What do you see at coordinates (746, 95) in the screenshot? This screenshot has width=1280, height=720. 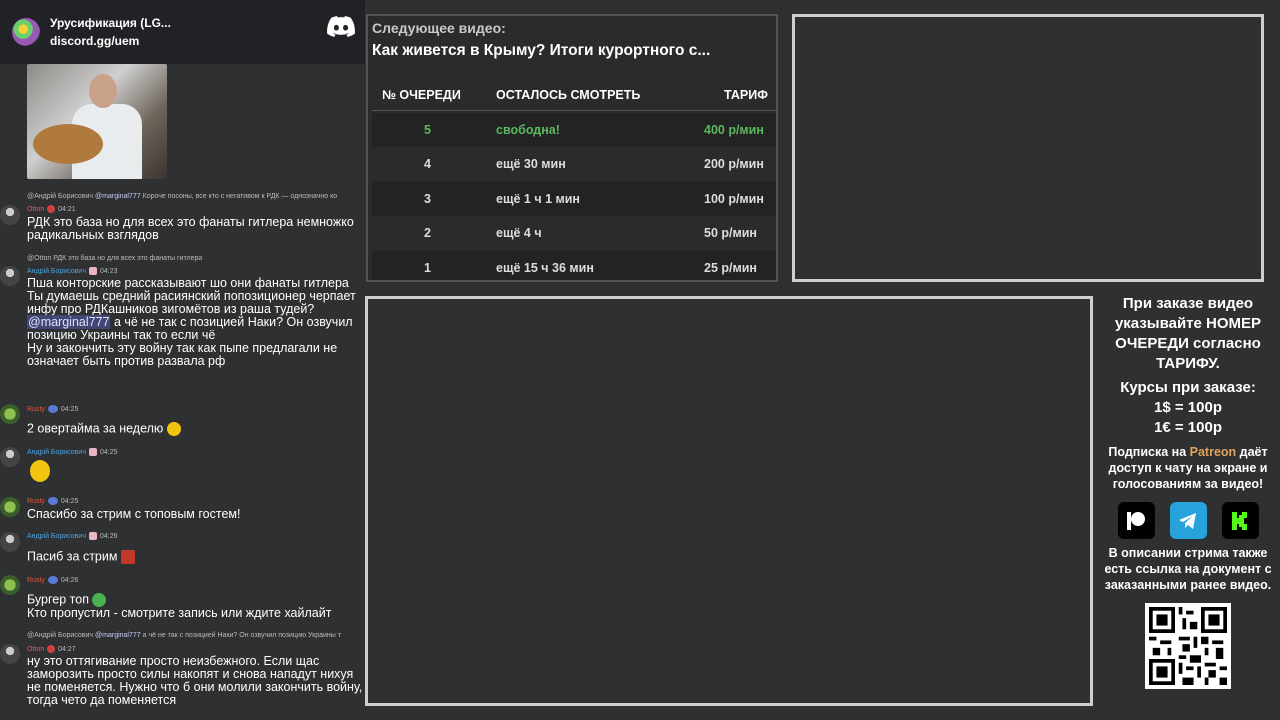 I see `queue-header-tariff: ТАРИФ` at bounding box center [746, 95].